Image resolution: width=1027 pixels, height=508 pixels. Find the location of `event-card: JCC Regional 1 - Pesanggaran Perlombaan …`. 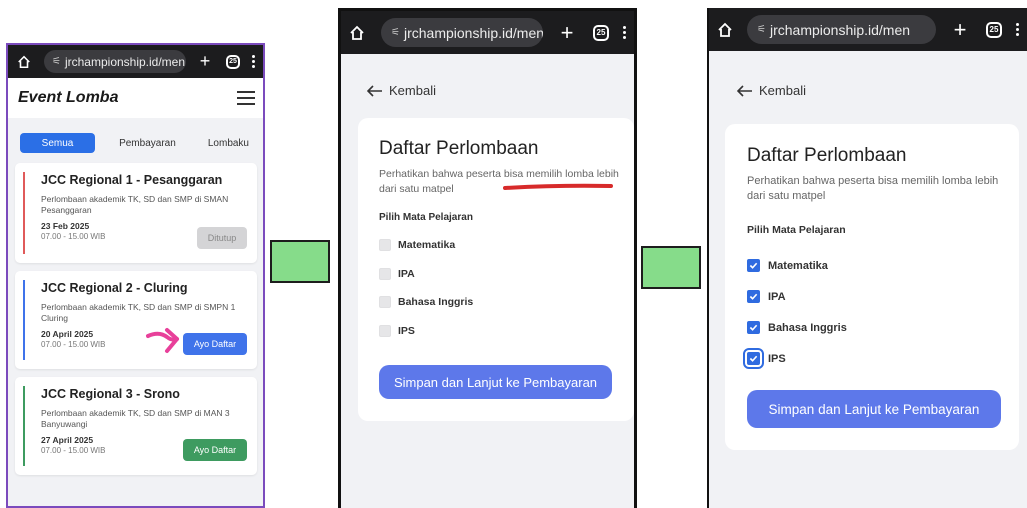

event-card: JCC Regional 1 - Pesanggaran Perlombaan … is located at coordinates (136, 213).